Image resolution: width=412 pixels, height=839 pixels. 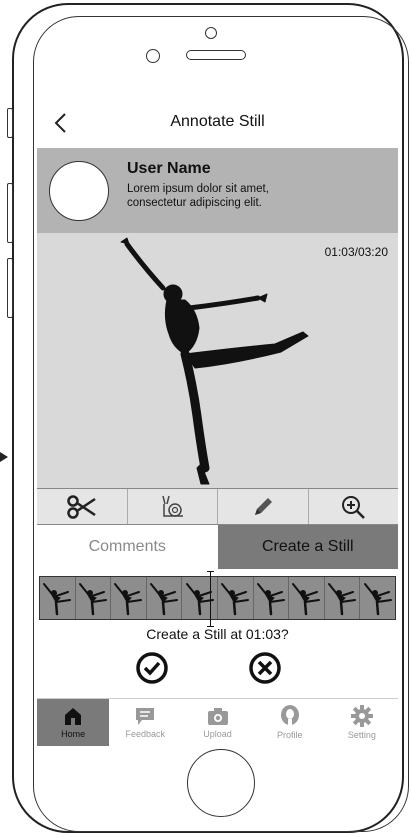 I want to click on x-circle-icon, so click(x=265, y=668).